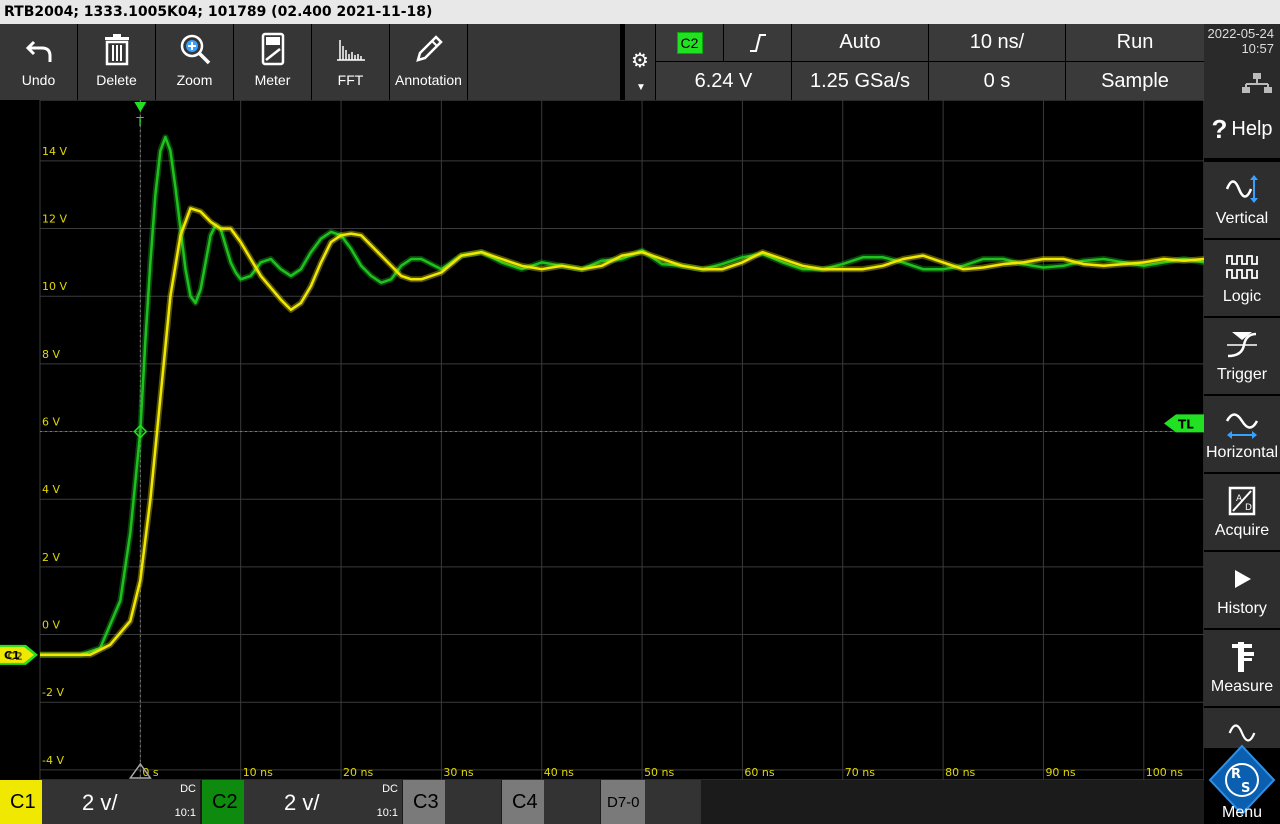 Image resolution: width=1280 pixels, height=824 pixels. I want to click on trigger-button: Trigger, so click(1242, 356).